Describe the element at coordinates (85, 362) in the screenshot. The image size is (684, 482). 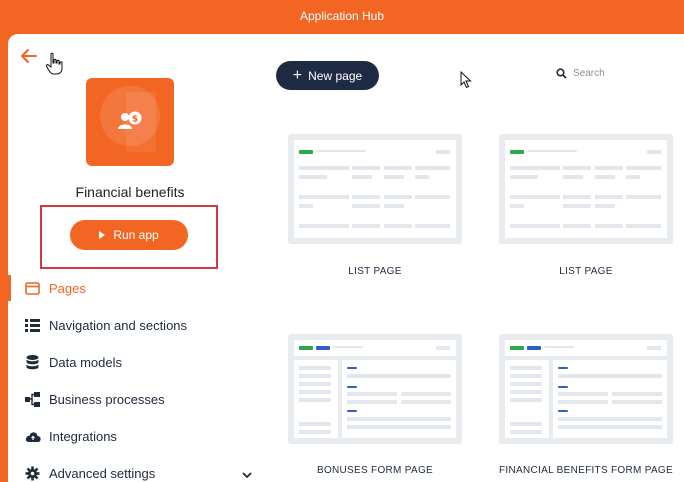
I see `sidebar-item-label: Data models` at that location.